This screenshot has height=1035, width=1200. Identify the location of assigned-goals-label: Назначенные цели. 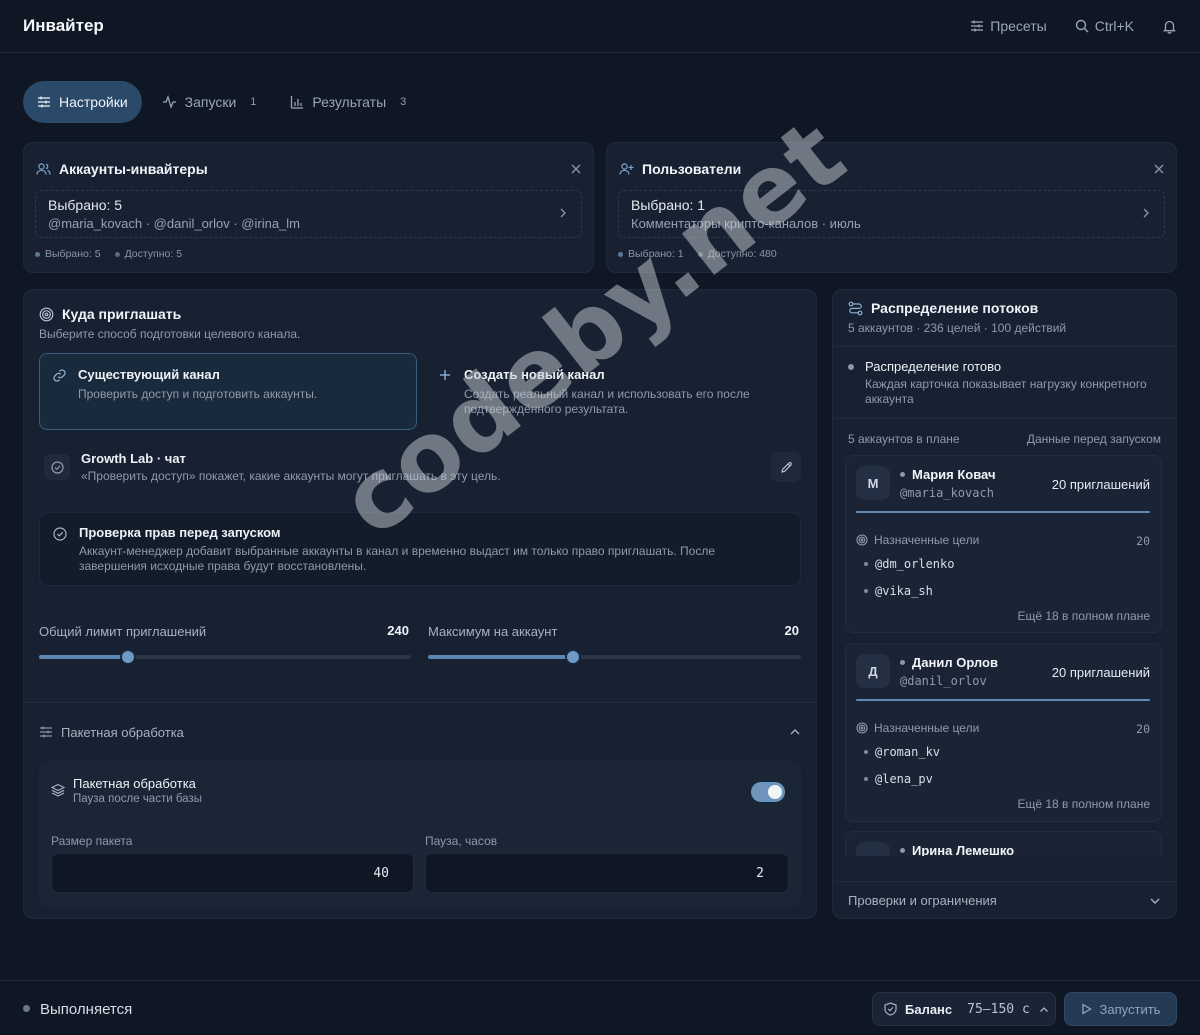
(917, 540).